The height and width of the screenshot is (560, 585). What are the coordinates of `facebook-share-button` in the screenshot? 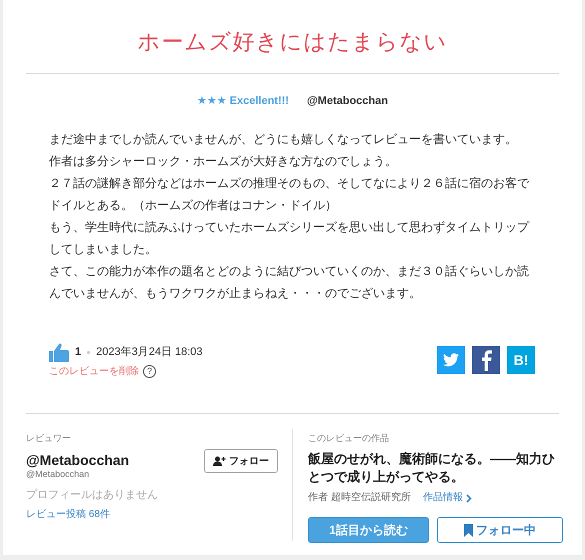 It's located at (486, 360).